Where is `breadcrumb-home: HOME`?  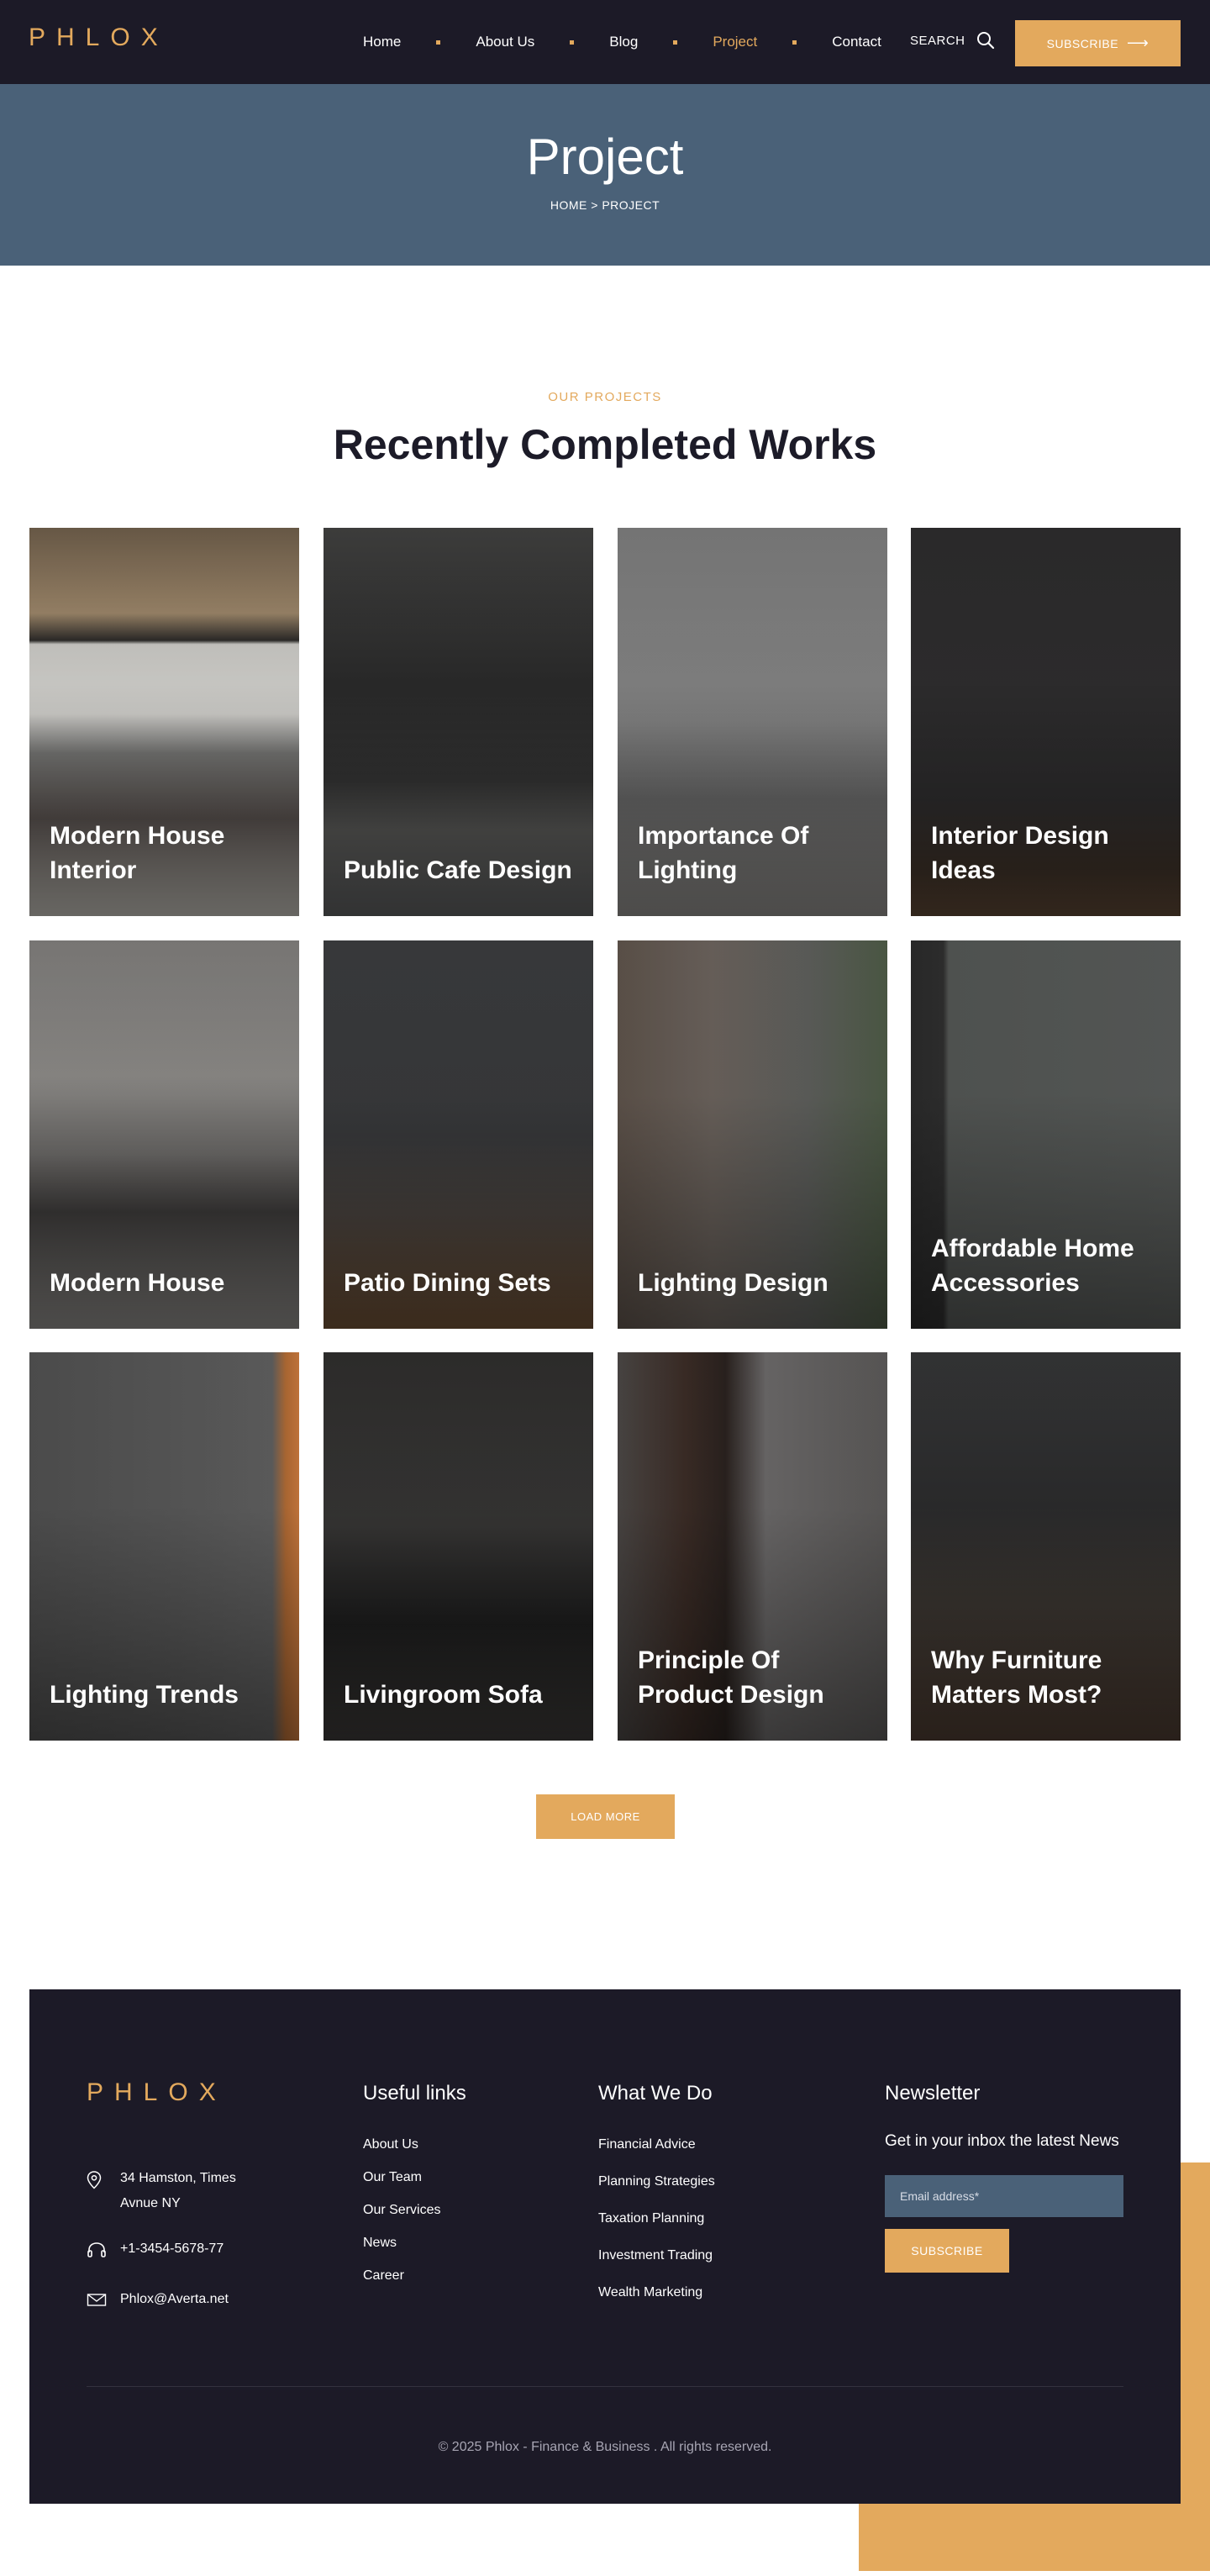
breadcrumb-home: HOME is located at coordinates (568, 205).